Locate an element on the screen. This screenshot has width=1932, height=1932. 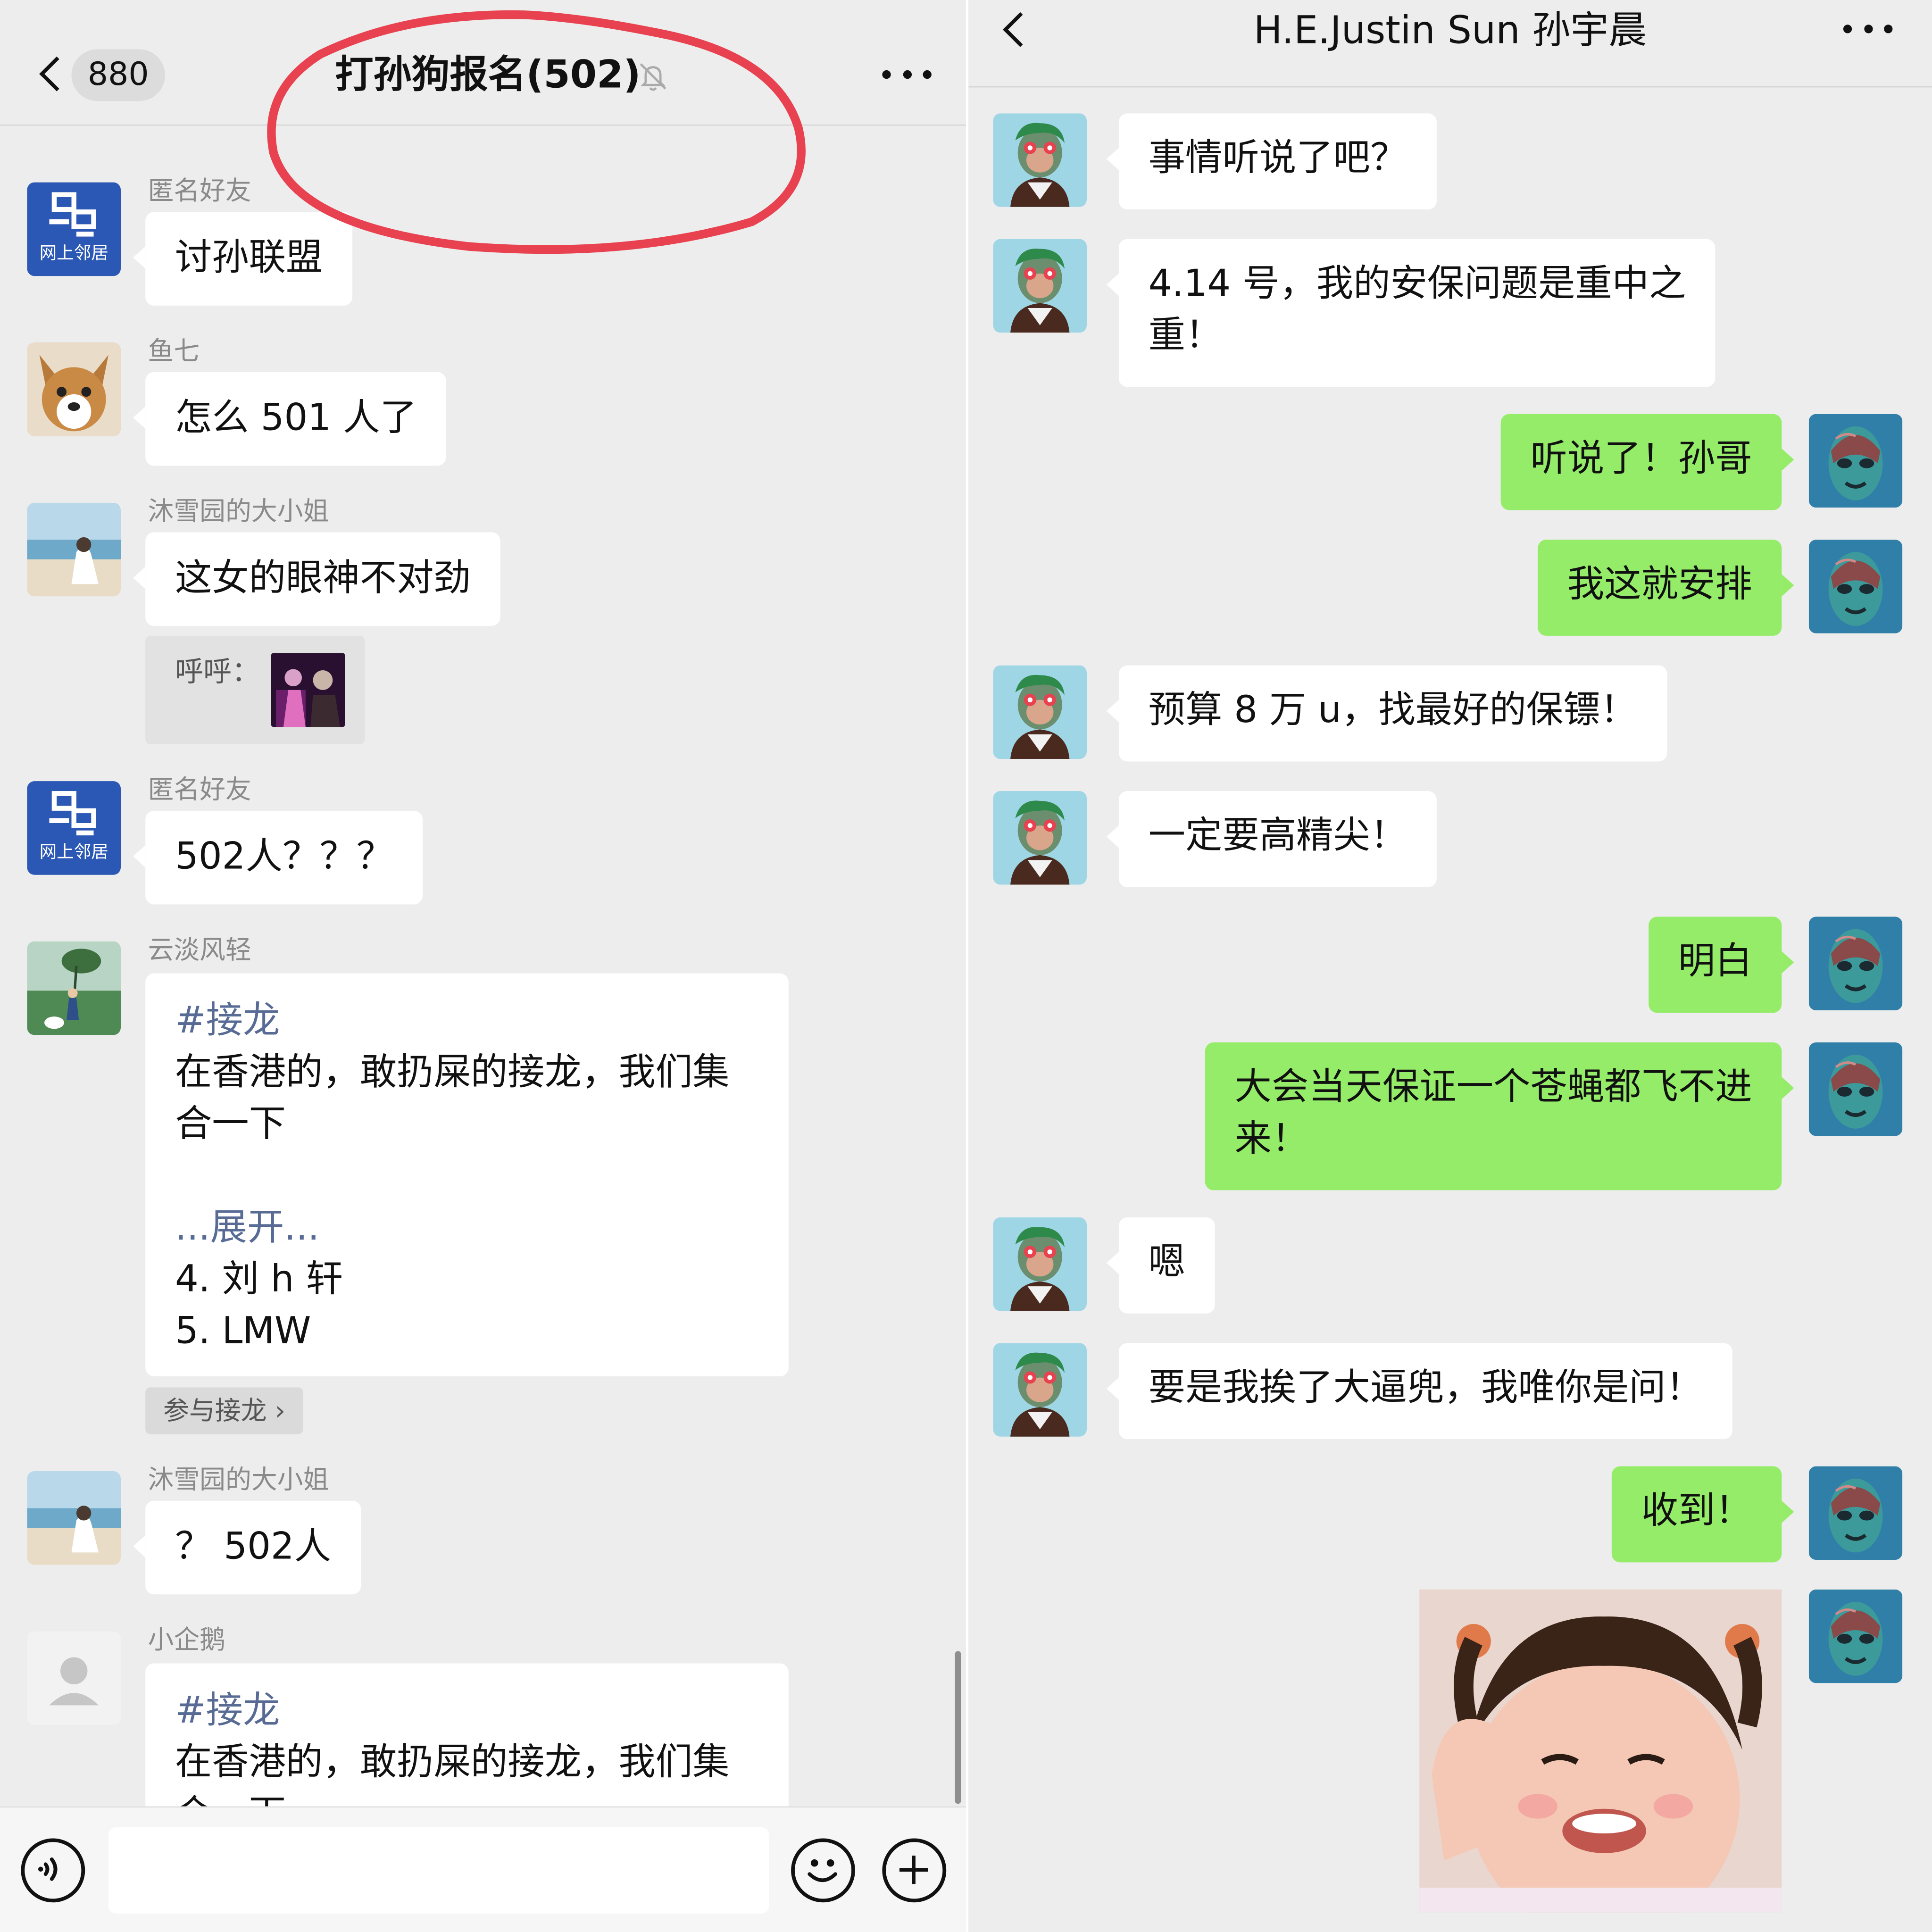
message-bubble: 我这就安排 is located at coordinates (1666, 588).